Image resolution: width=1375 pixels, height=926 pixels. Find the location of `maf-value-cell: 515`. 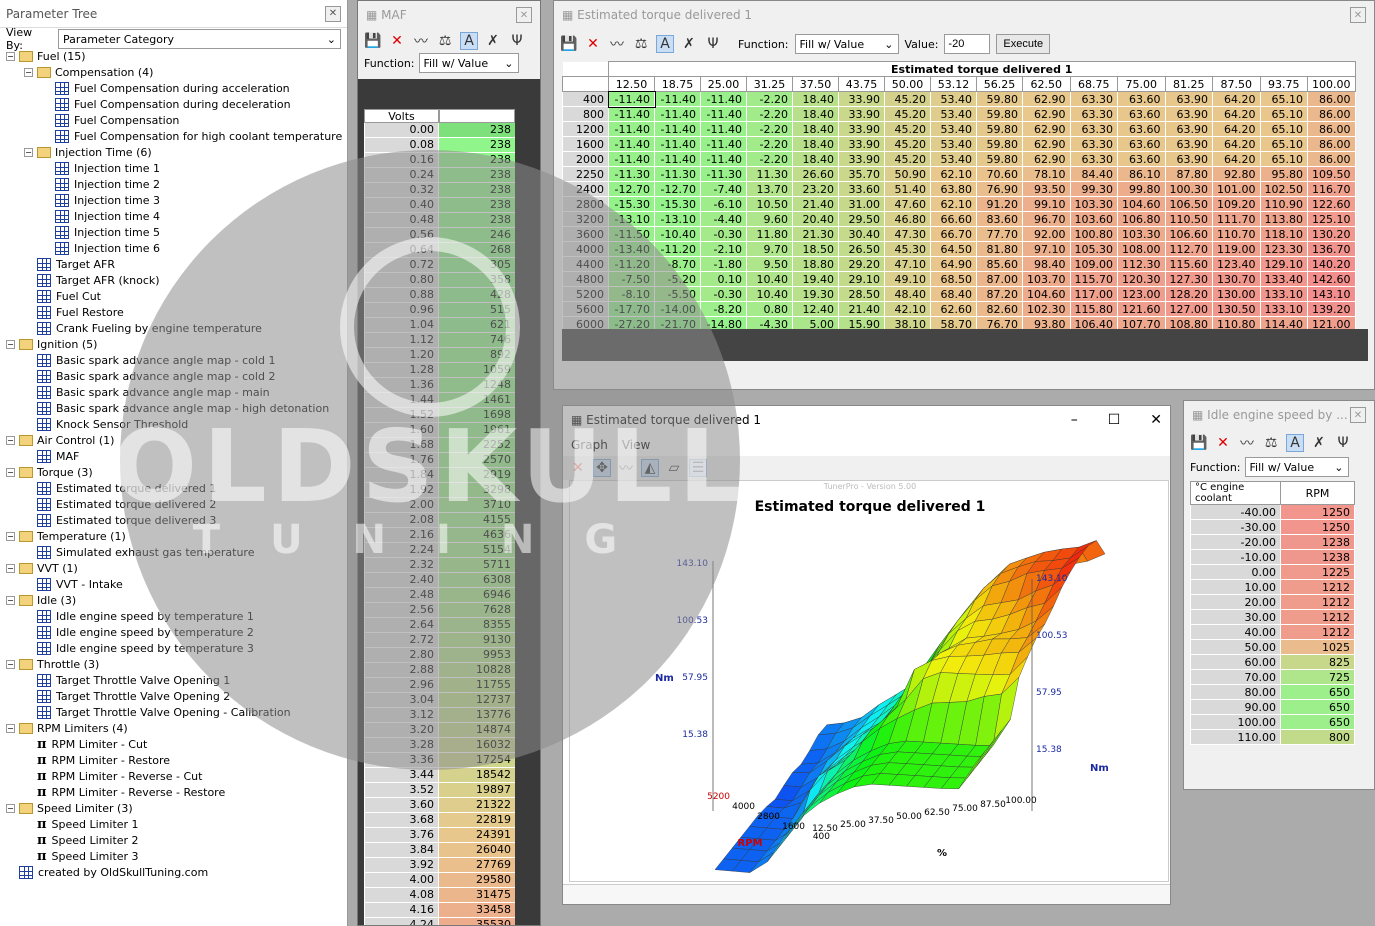

maf-value-cell: 515 is located at coordinates (477, 310).